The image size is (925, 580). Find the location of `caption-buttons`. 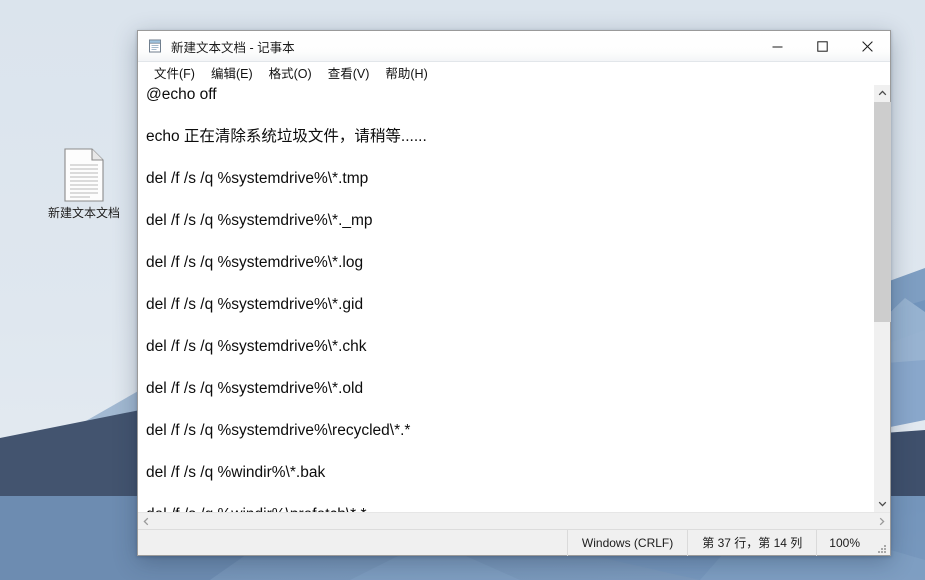

caption-buttons is located at coordinates (822, 46).